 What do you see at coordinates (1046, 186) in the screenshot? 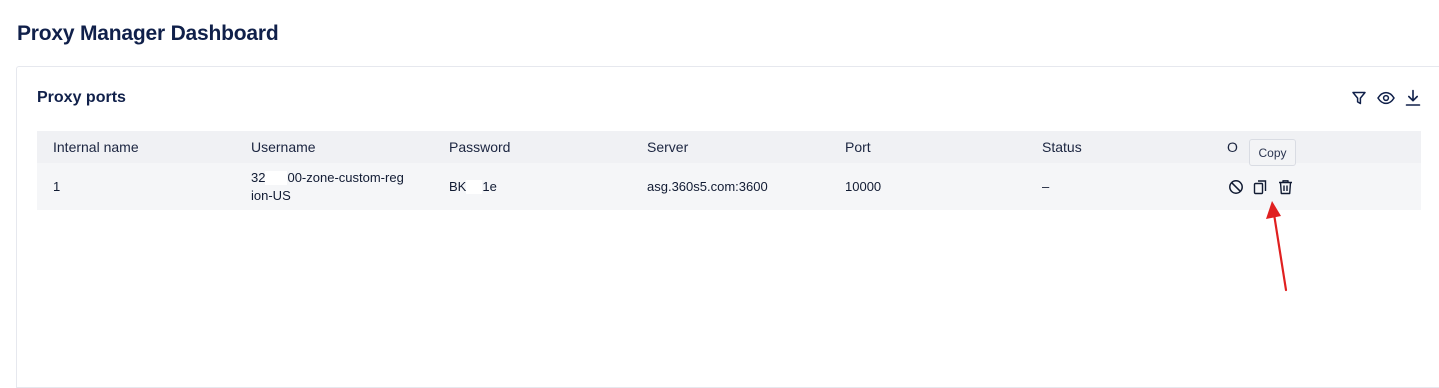
I see `cell-status: –` at bounding box center [1046, 186].